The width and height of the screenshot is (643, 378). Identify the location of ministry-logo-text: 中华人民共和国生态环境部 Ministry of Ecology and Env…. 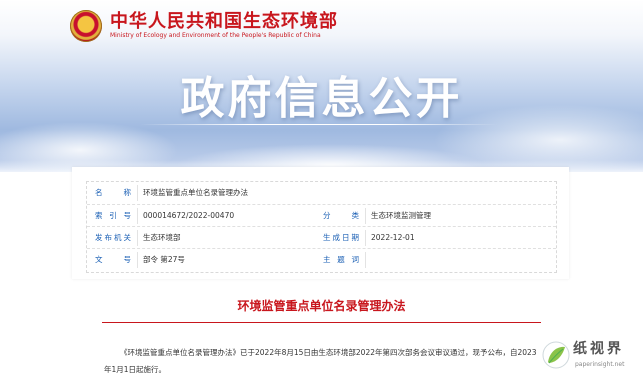
(224, 26).